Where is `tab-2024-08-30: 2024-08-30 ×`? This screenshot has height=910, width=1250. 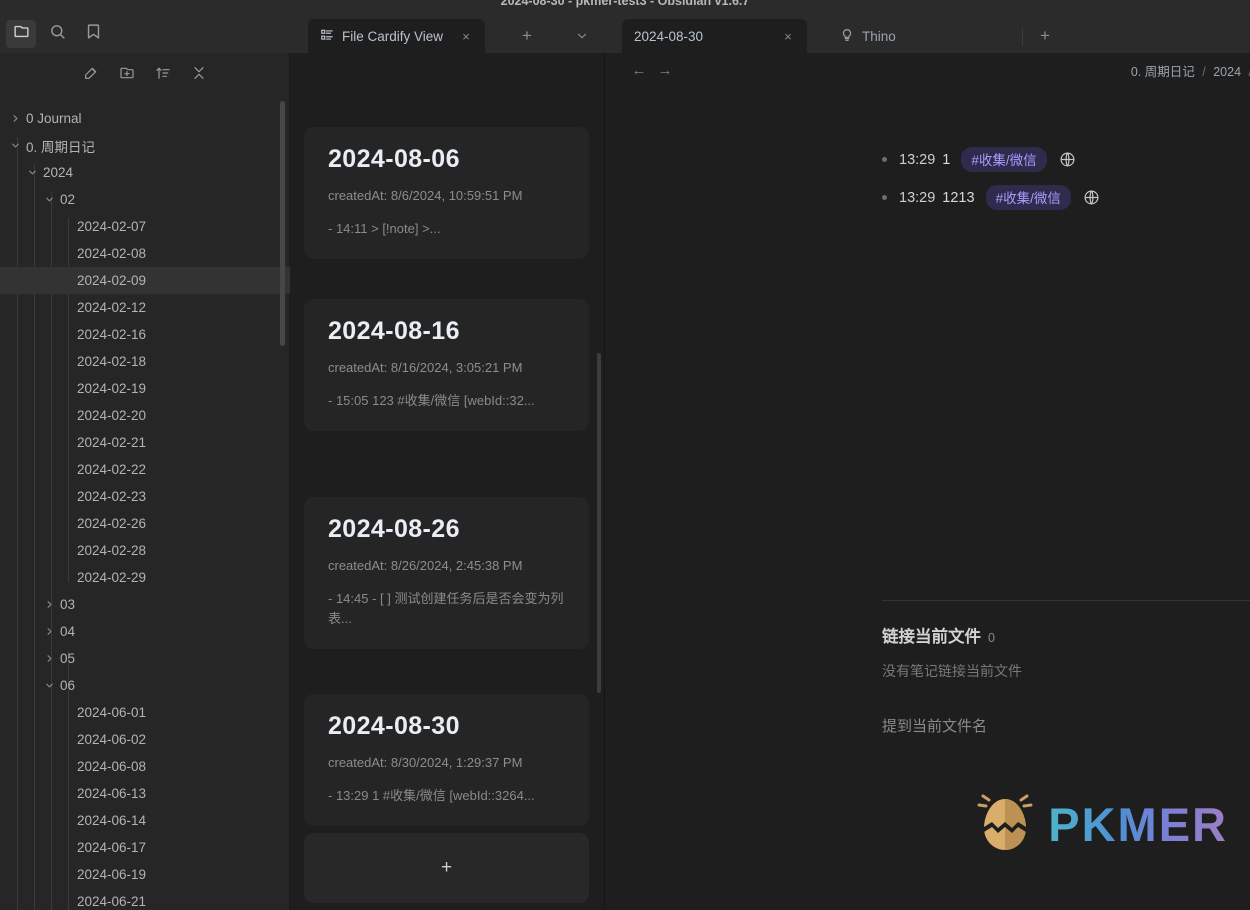 tab-2024-08-30: 2024-08-30 × is located at coordinates (715, 36).